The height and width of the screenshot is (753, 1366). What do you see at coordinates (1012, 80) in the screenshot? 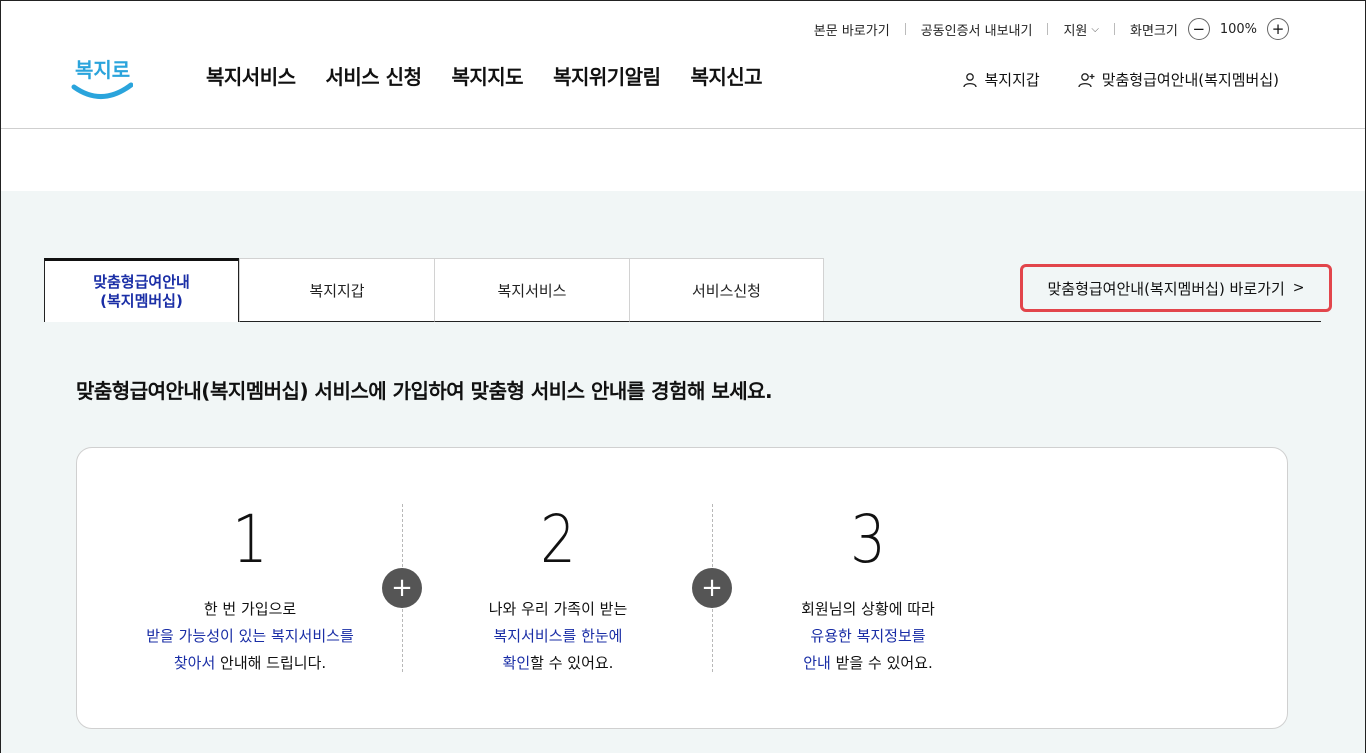
I see `welfare-wallet-label: 복지지갑` at bounding box center [1012, 80].